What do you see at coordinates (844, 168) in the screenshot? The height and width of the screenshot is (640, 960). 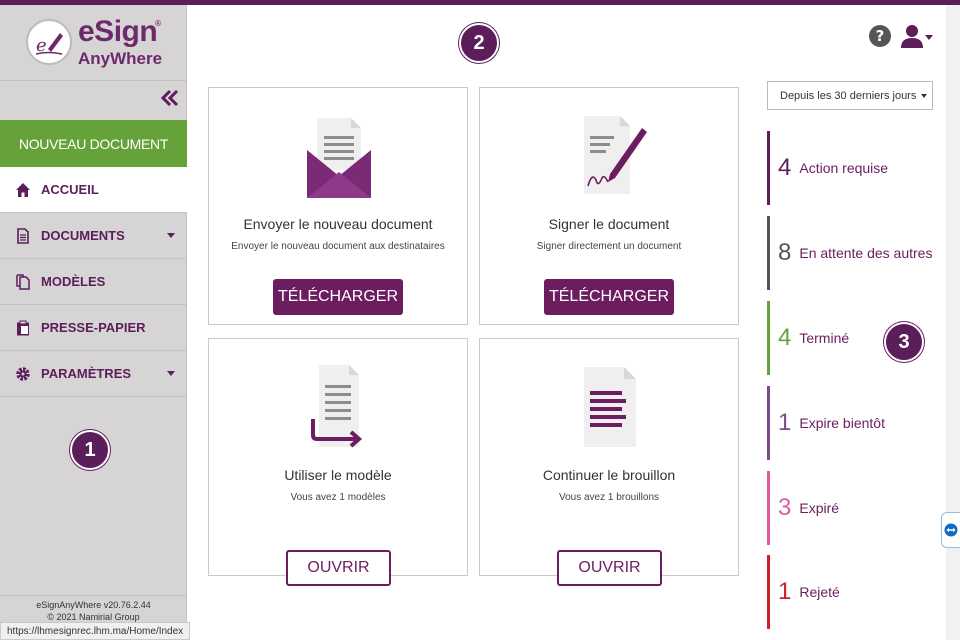 I see `stat-label: Action requise` at bounding box center [844, 168].